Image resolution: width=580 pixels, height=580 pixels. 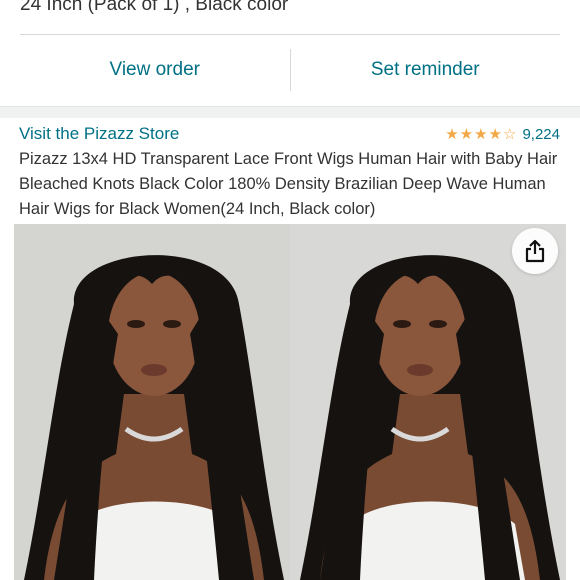 I want to click on star-rating: ★ ★ ★ ★ ☆, so click(x=480, y=134).